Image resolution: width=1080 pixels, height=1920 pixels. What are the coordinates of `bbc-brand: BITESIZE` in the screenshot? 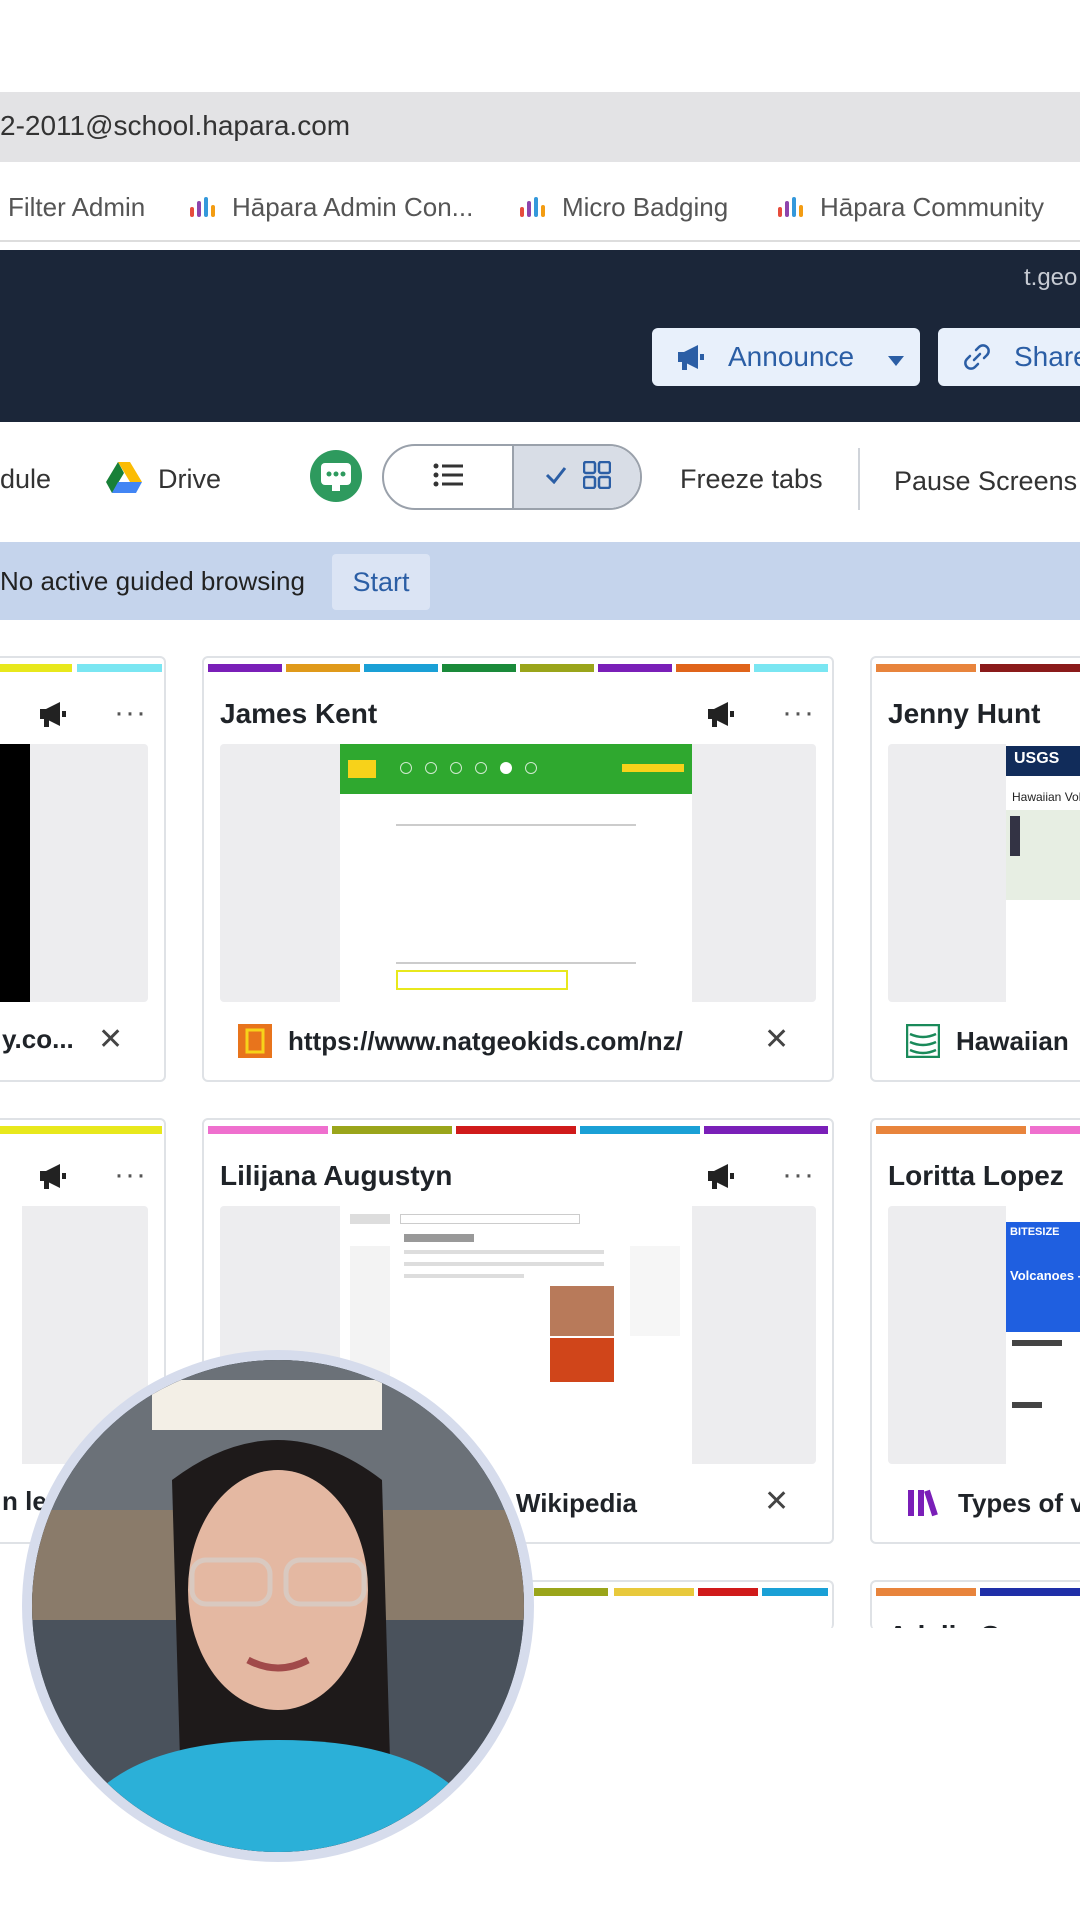 It's located at (1035, 1232).